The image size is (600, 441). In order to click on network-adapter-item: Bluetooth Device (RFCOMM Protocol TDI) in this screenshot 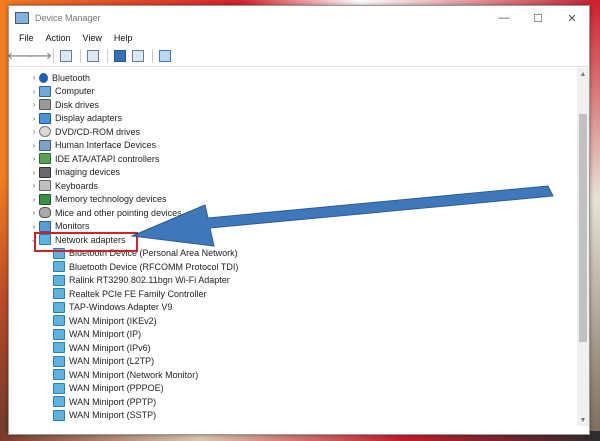, I will do `click(145, 266)`.